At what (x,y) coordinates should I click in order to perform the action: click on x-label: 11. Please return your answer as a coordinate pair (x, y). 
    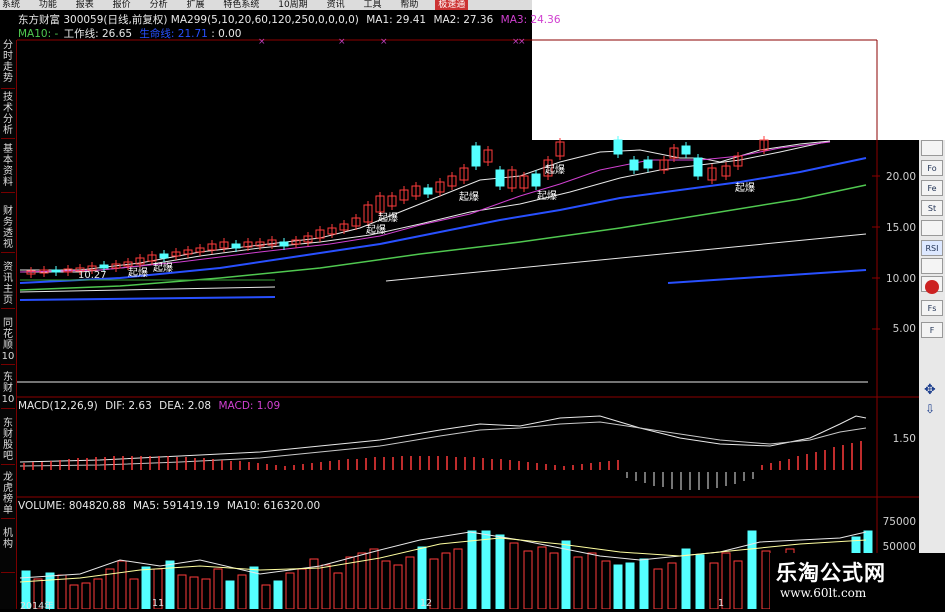
    Looking at the image, I should click on (158, 603).